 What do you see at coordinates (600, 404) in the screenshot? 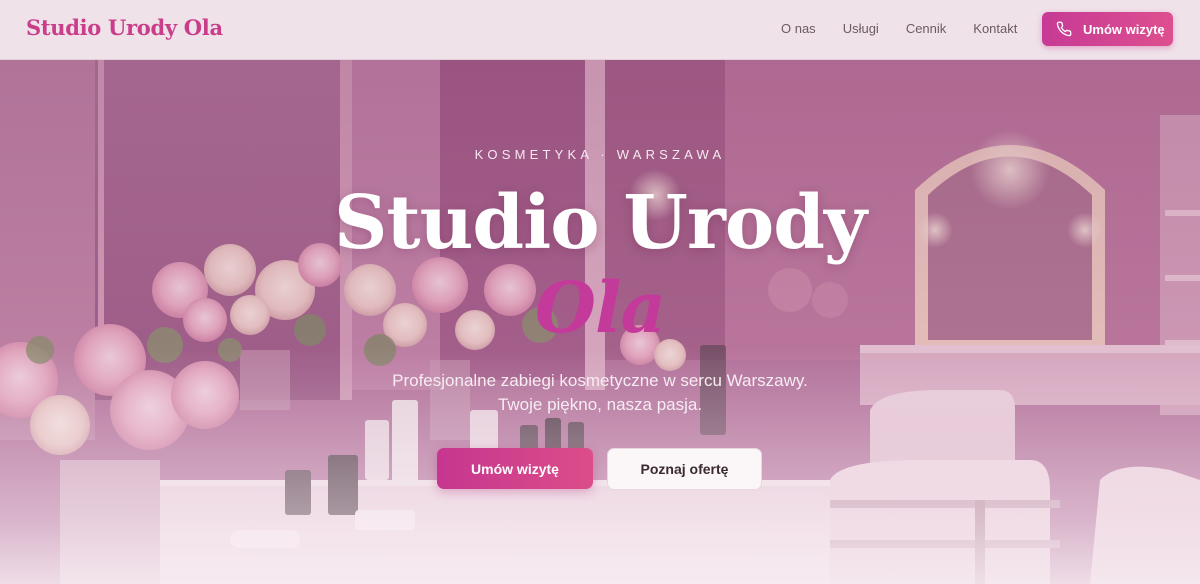
I see `hero-subtitle-line-2: Twoje piękno, nasza pasja.` at bounding box center [600, 404].